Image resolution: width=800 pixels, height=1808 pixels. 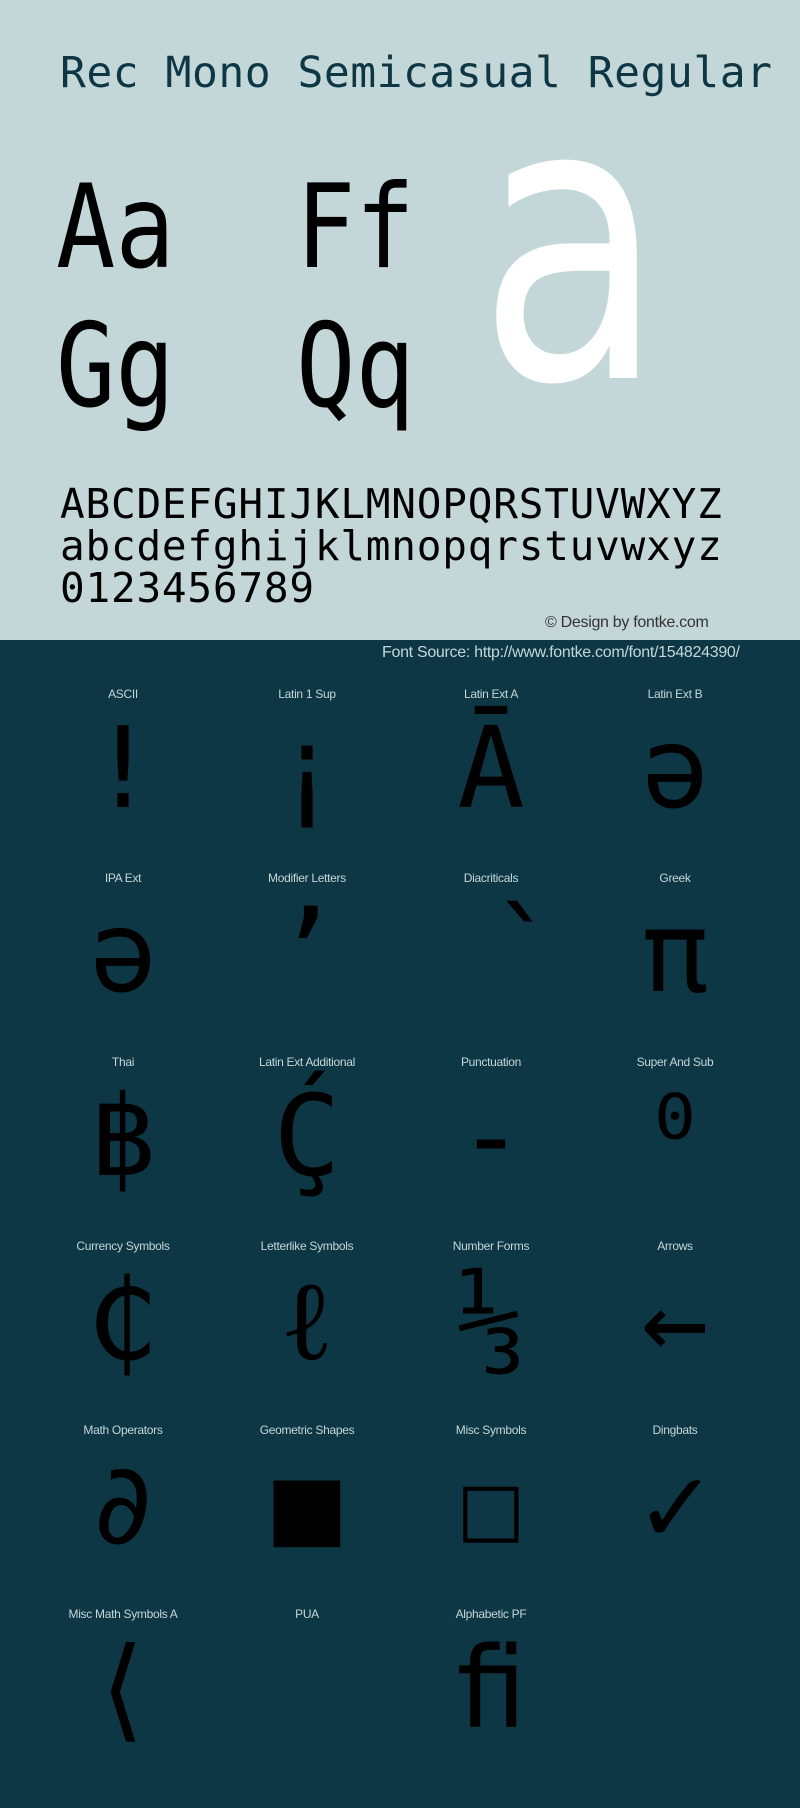 I want to click on block-label: Latin Ext B, so click(x=675, y=694).